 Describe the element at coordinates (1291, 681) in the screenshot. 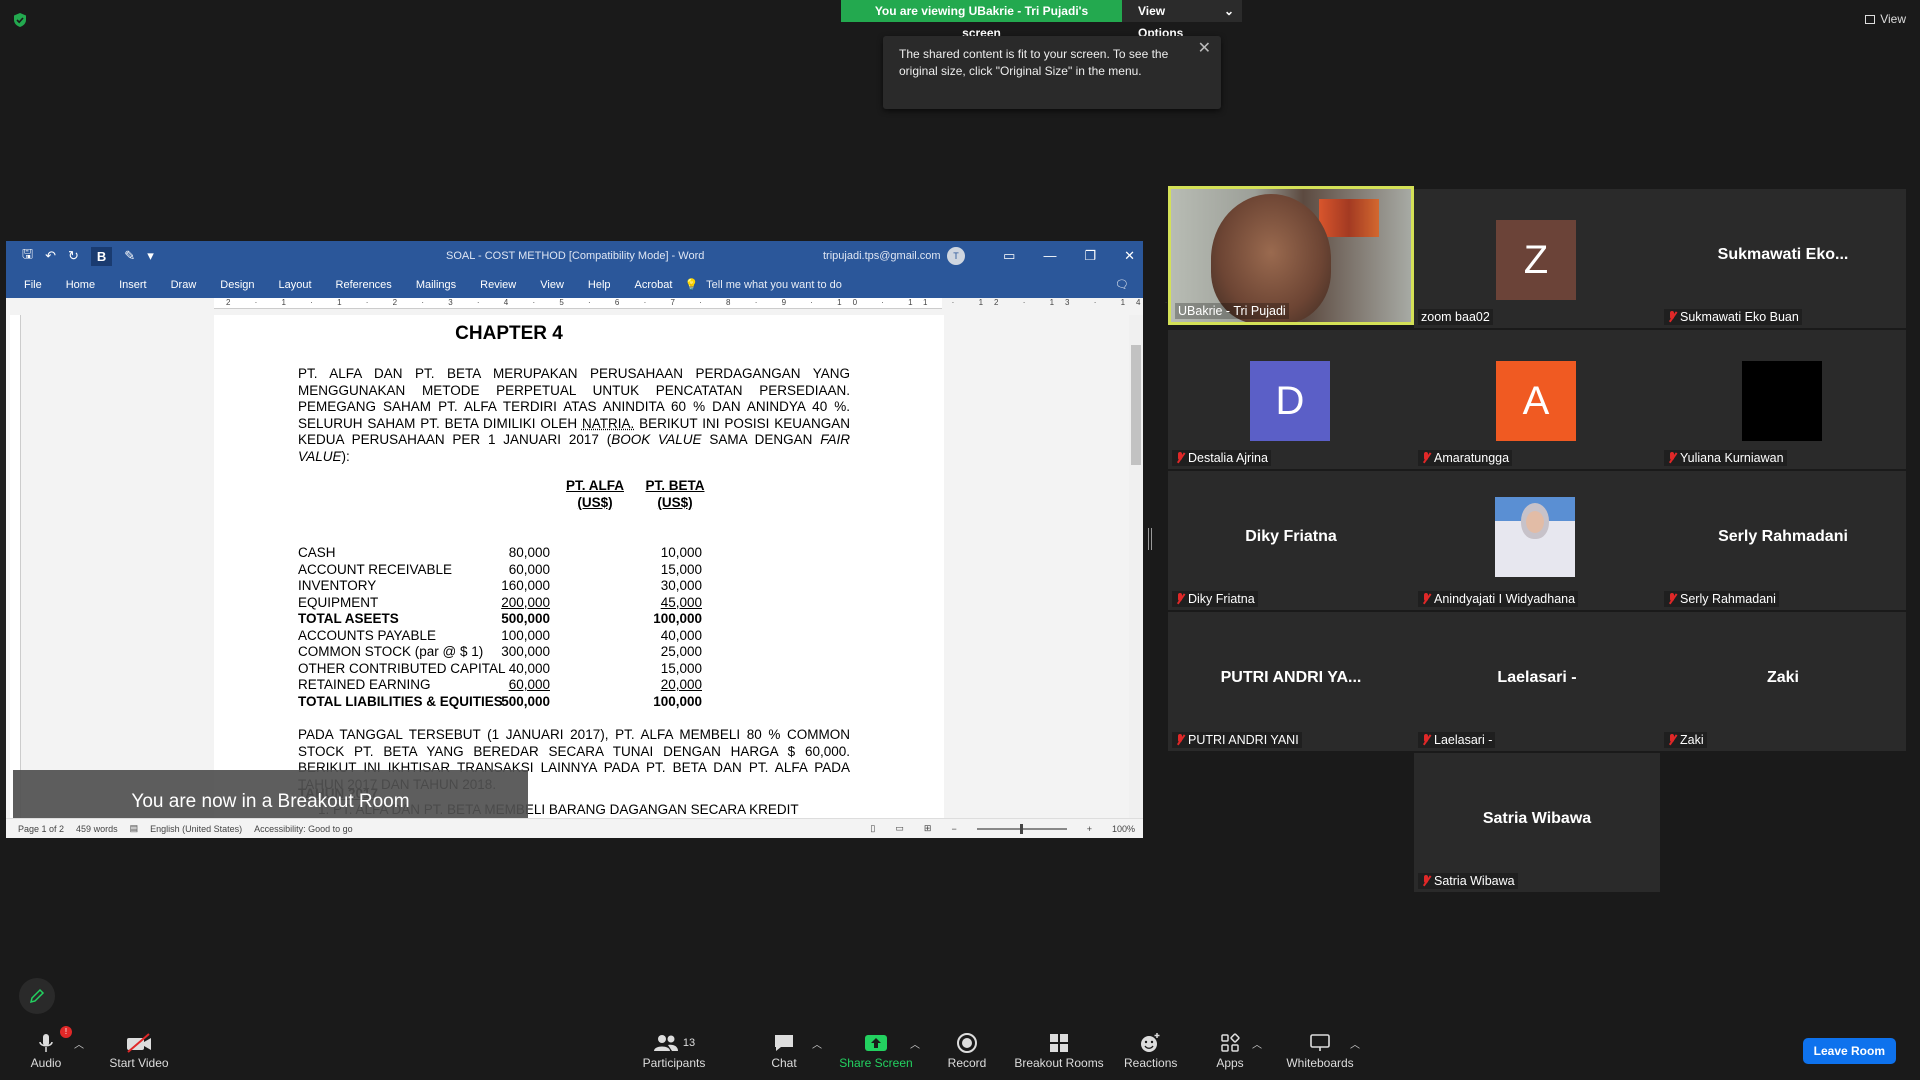

I see `participant-tile: PUTRI ANDRI YA... PUTRI ANDRI YANI` at that location.